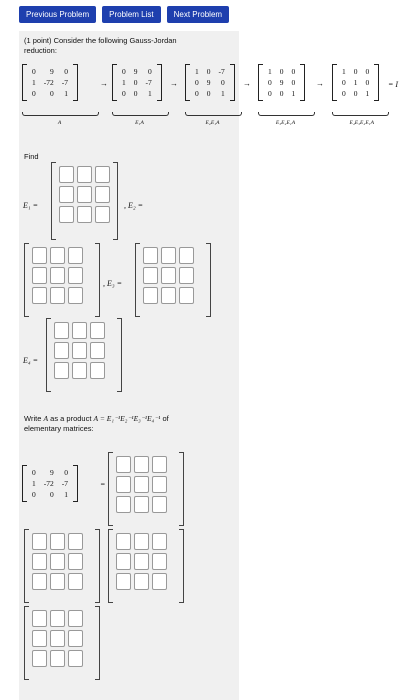 The image size is (403, 700). I want to click on write-pre-text: Write, so click(33, 418).